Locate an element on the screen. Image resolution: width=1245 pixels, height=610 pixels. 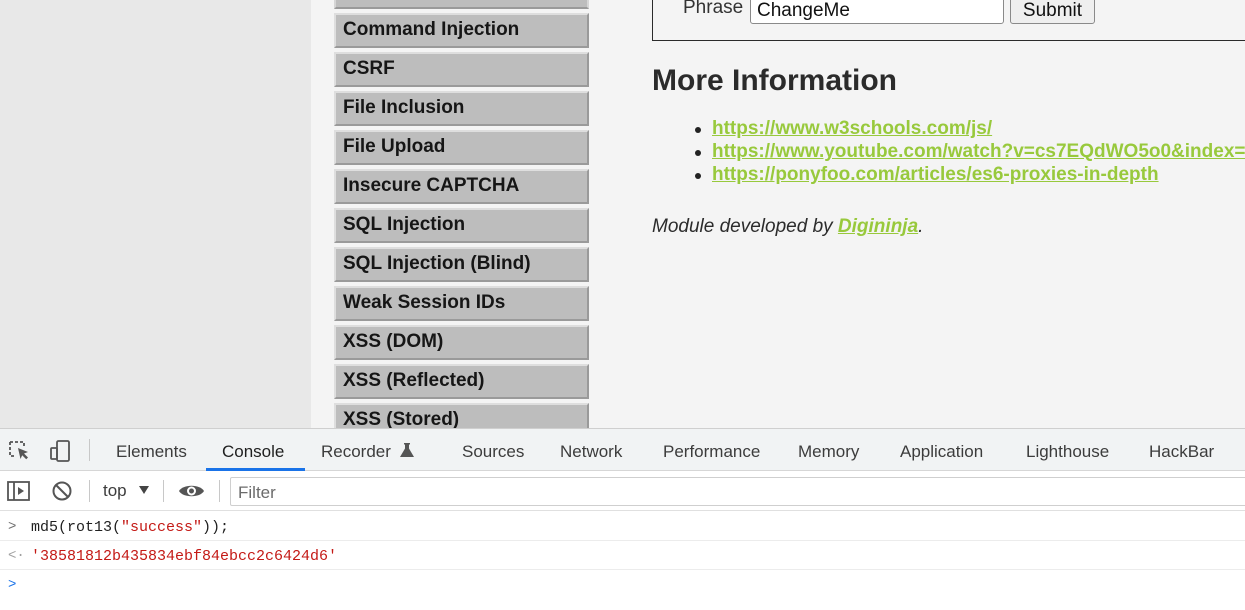
credit-prefix: Module developed by is located at coordinates (745, 226).